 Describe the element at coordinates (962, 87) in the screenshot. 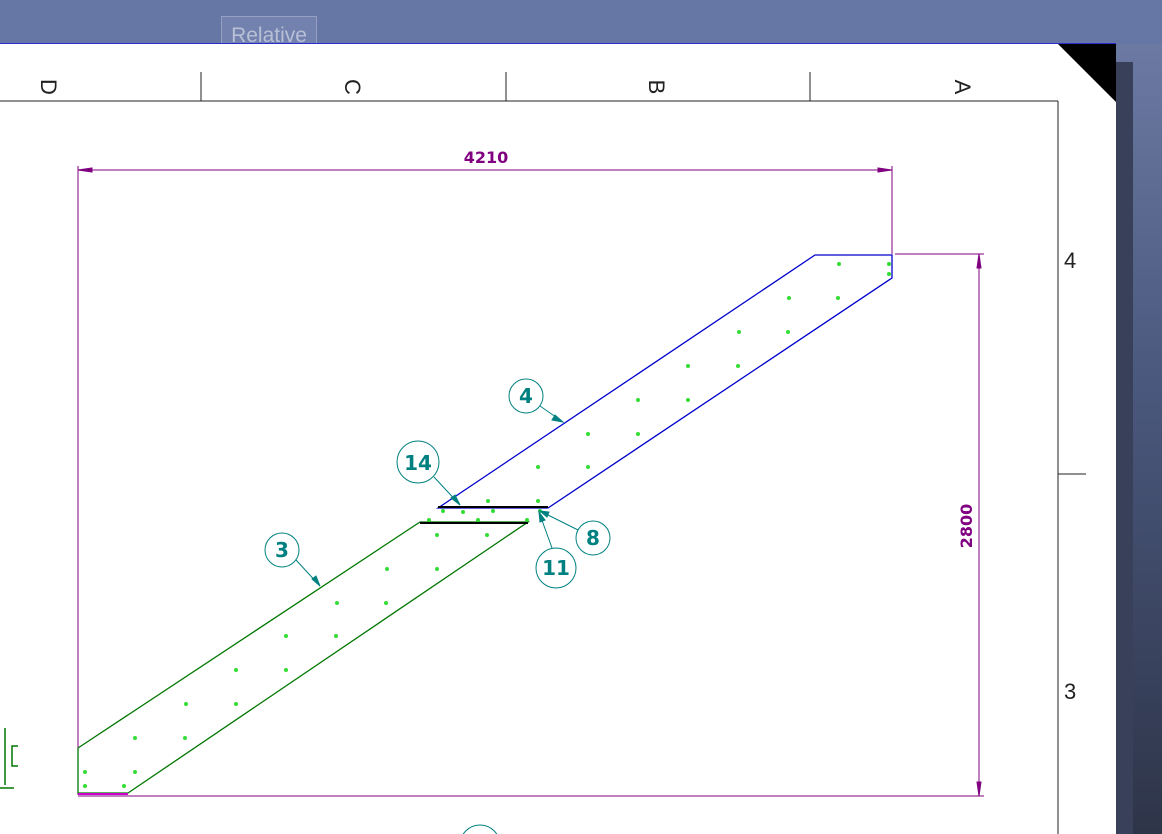

I see `zone-label-a: A` at that location.